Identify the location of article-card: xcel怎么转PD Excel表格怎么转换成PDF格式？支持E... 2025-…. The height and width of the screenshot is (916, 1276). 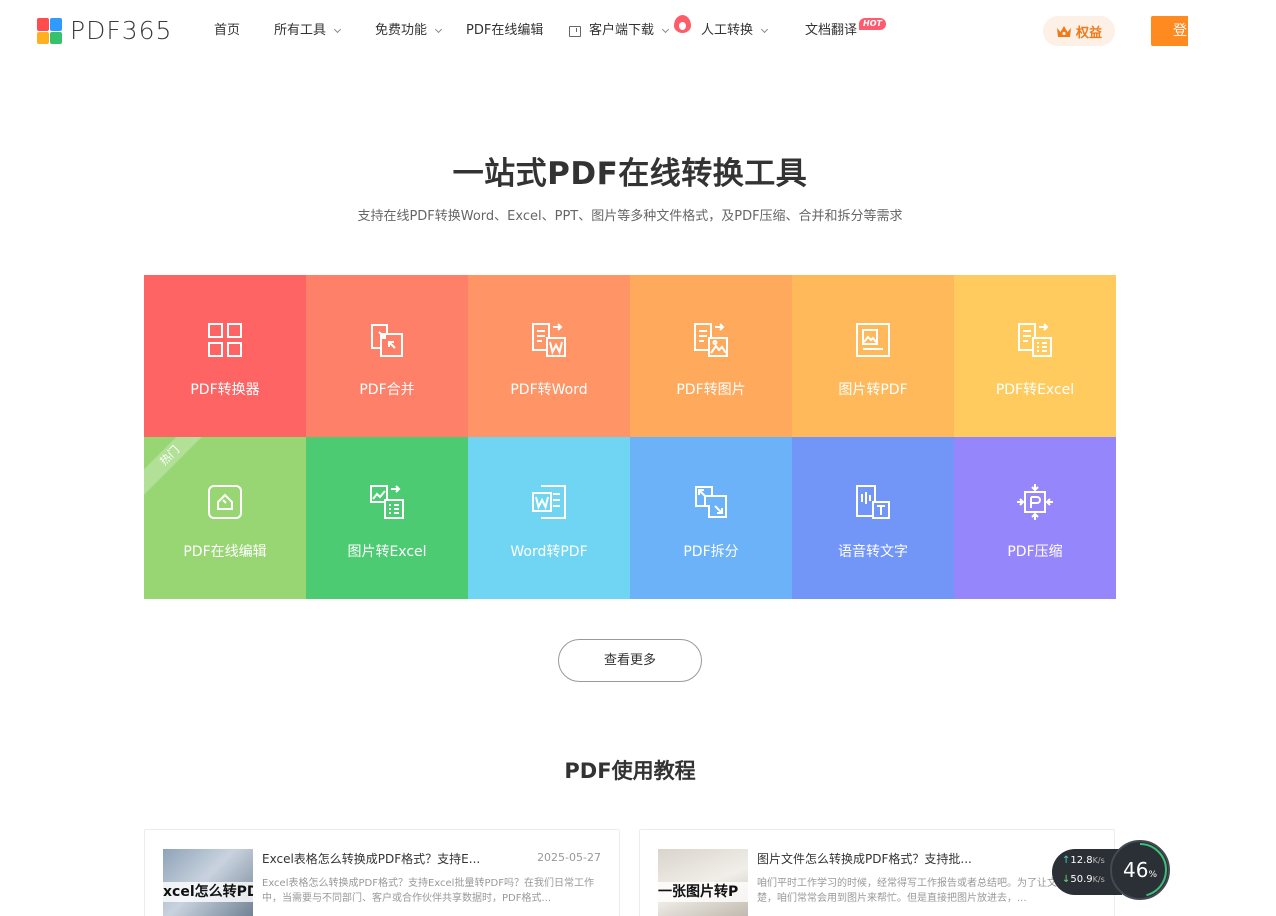
(382, 872).